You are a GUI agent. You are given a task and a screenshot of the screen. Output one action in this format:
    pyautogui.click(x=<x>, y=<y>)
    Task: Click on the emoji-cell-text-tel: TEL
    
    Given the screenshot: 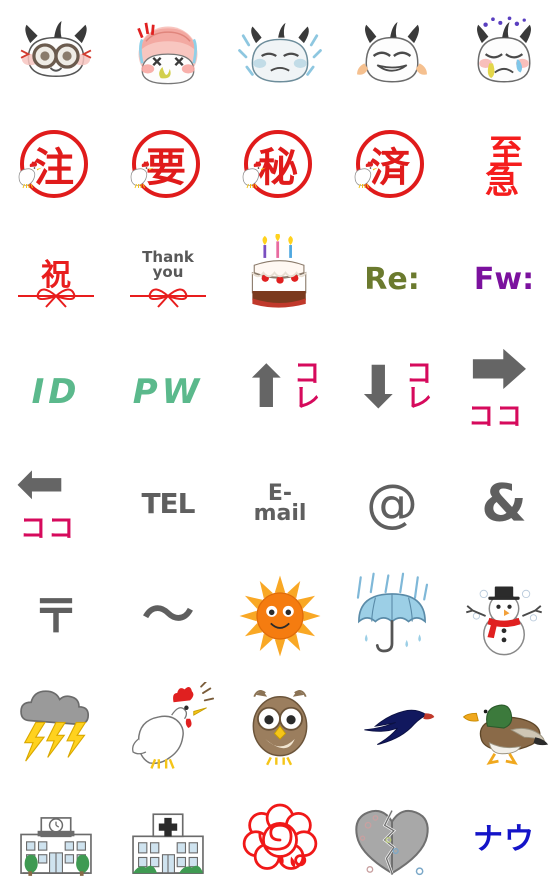 What is the action you would take?
    pyautogui.click(x=168, y=504)
    